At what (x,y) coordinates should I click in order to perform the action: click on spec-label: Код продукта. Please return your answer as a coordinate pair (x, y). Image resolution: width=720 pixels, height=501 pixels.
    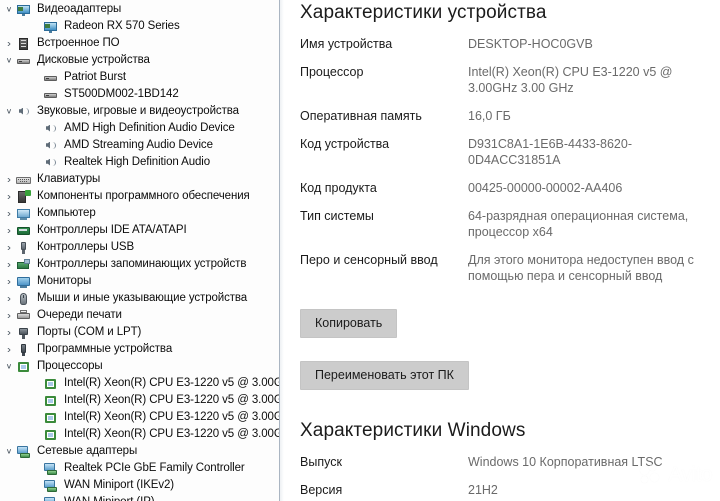
    Looking at the image, I should click on (338, 188).